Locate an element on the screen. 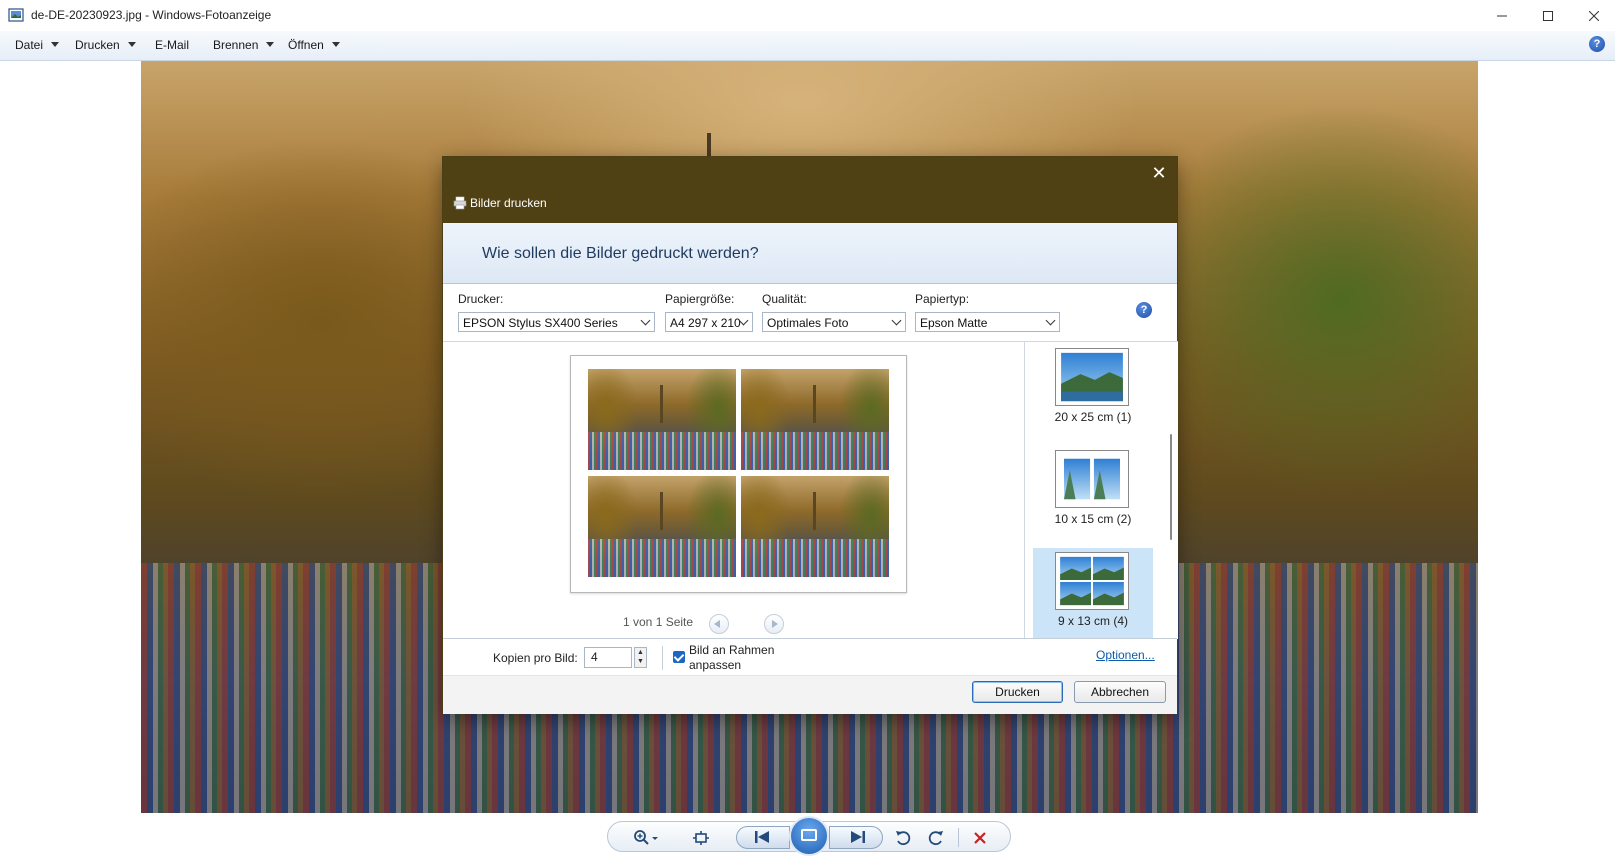 This screenshot has width=1615, height=868. layout-item-20x25: 20 x 25 cm (1) is located at coordinates (1093, 390).